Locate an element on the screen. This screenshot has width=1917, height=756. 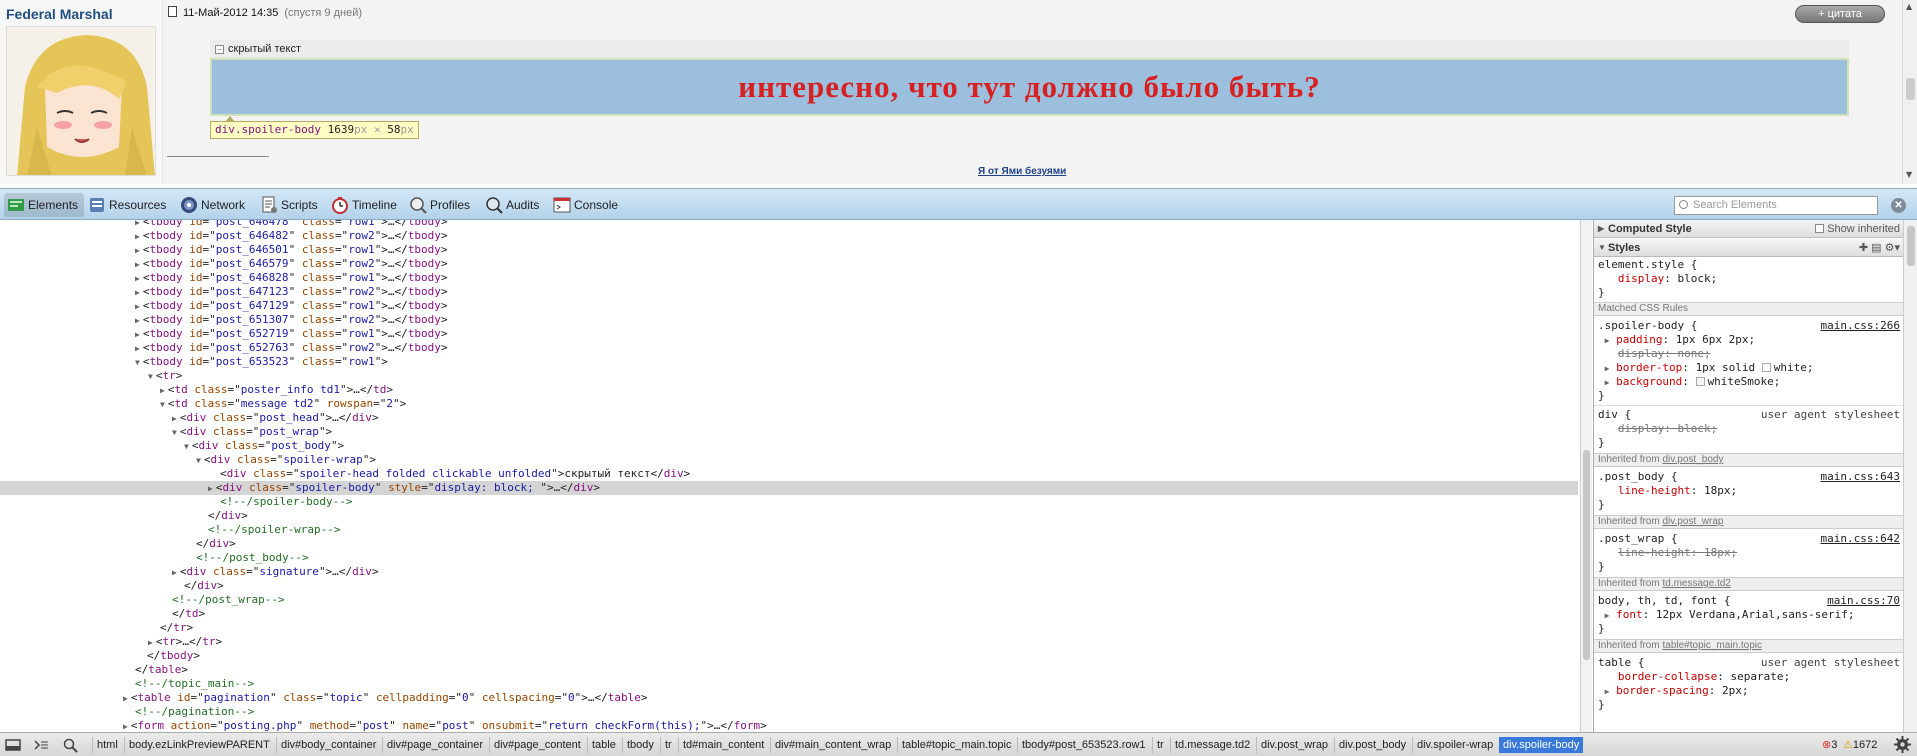
dom-node: ▼ <div class="post_wrap"> is located at coordinates (789, 432).